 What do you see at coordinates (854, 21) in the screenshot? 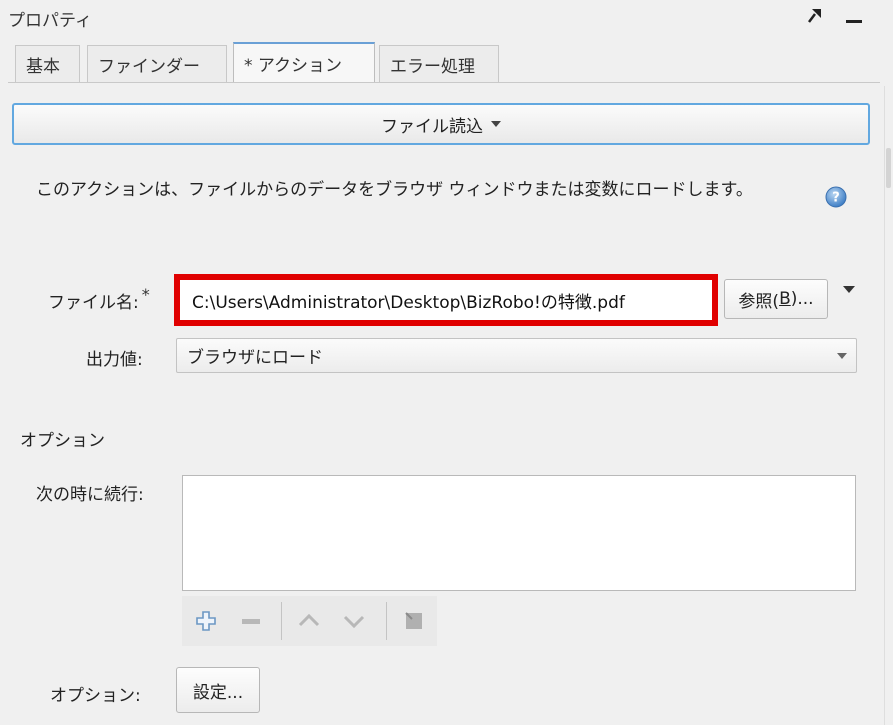
I see `minimize-icon` at bounding box center [854, 21].